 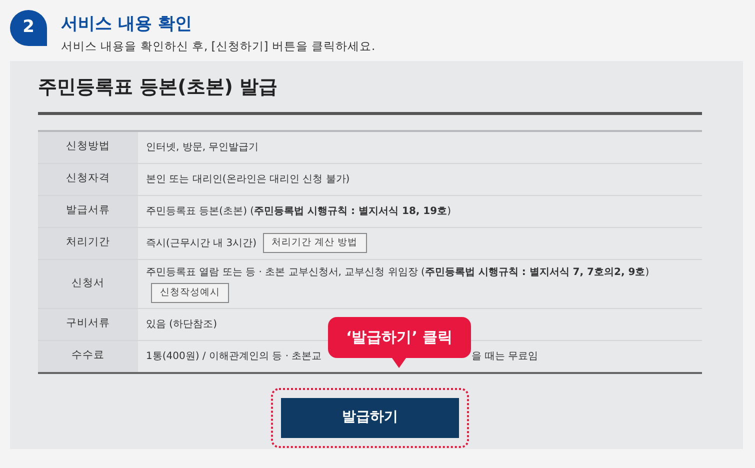 I want to click on step-title: 서비스 내용 확인, so click(x=127, y=24).